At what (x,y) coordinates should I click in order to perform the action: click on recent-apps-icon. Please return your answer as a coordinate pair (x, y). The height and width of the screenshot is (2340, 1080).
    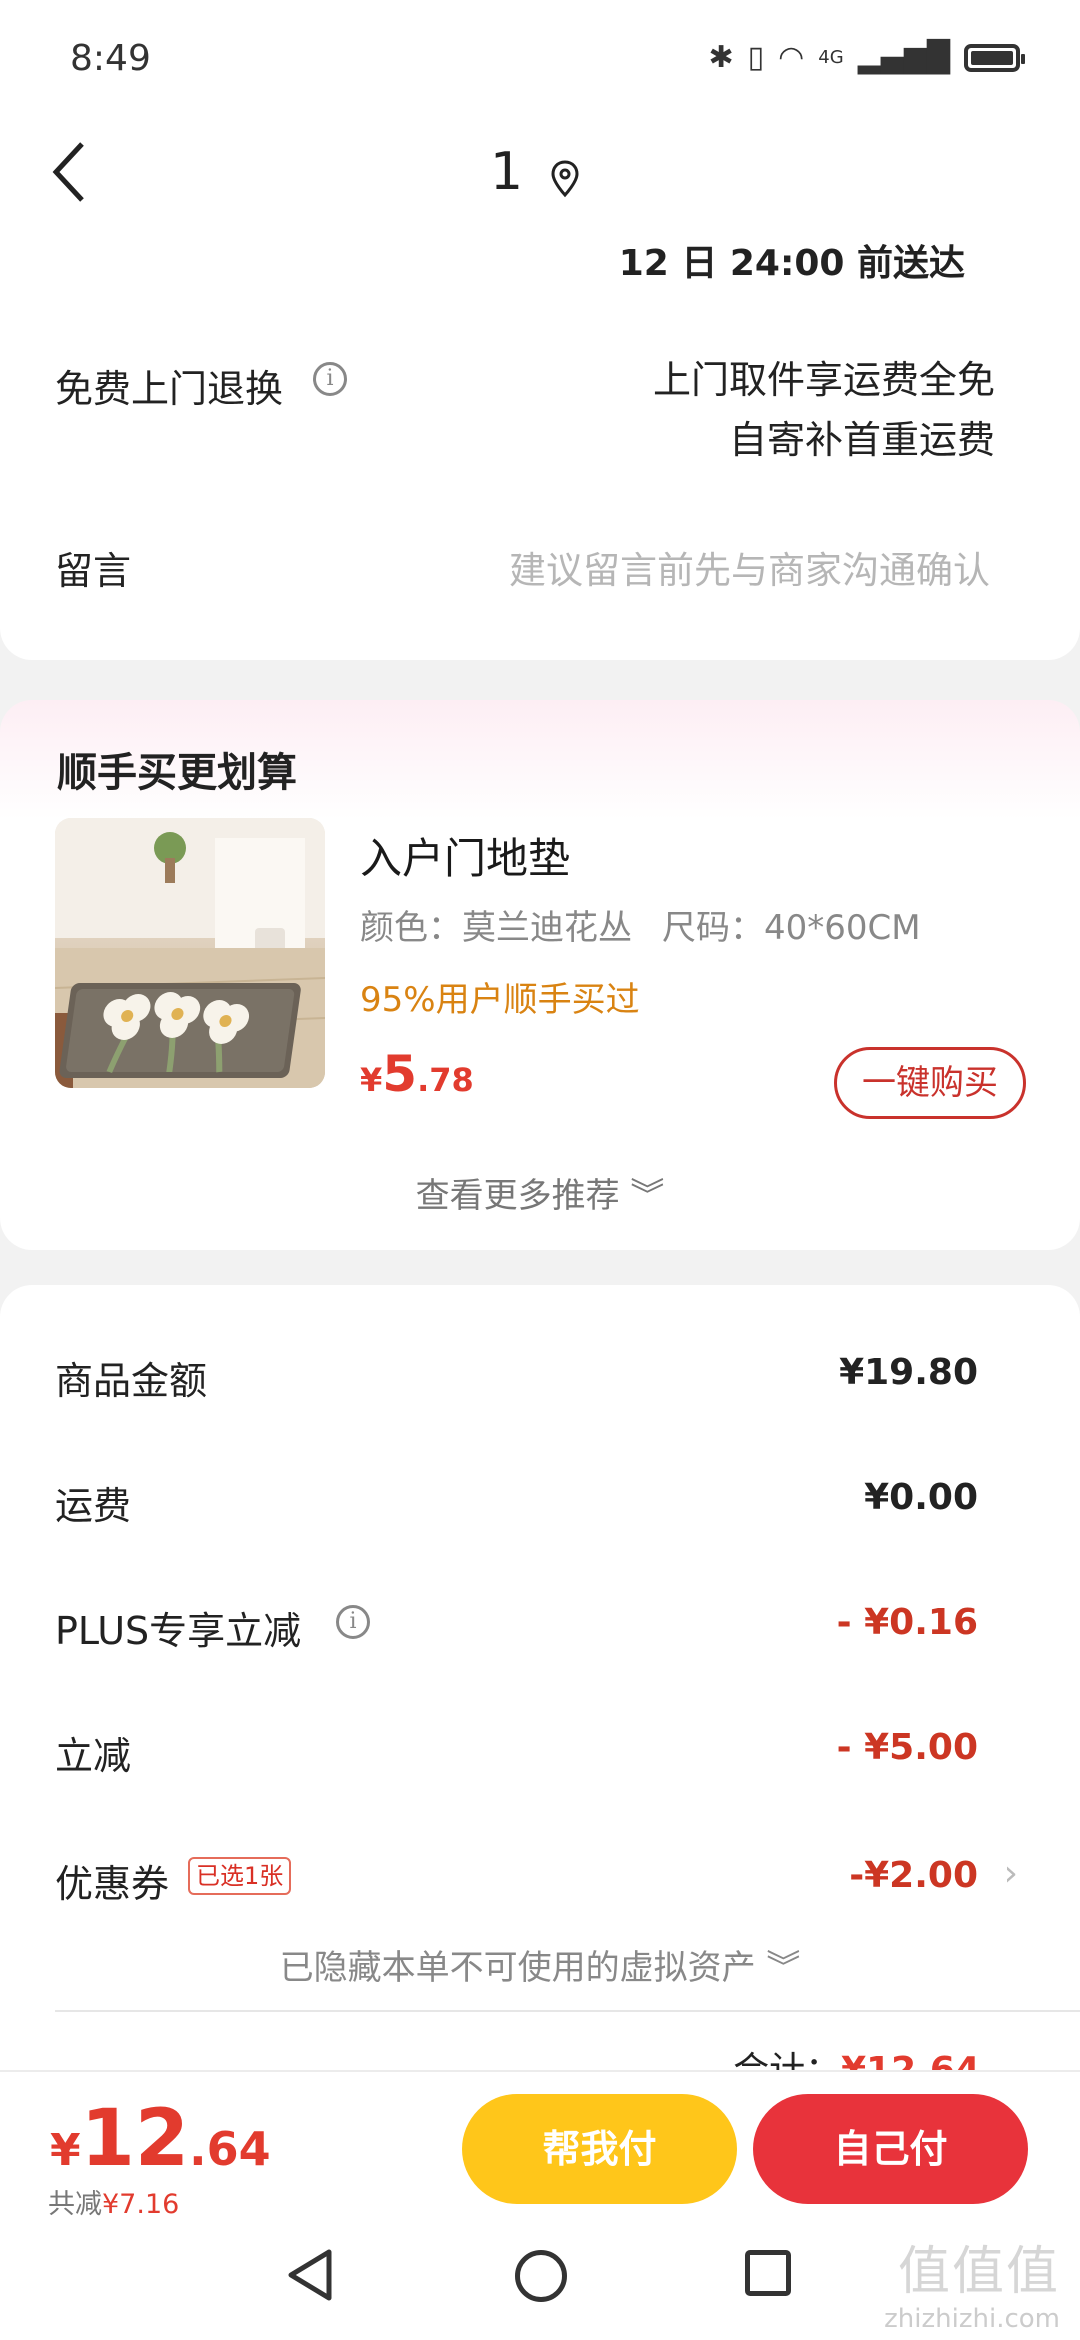
    Looking at the image, I should click on (768, 2273).